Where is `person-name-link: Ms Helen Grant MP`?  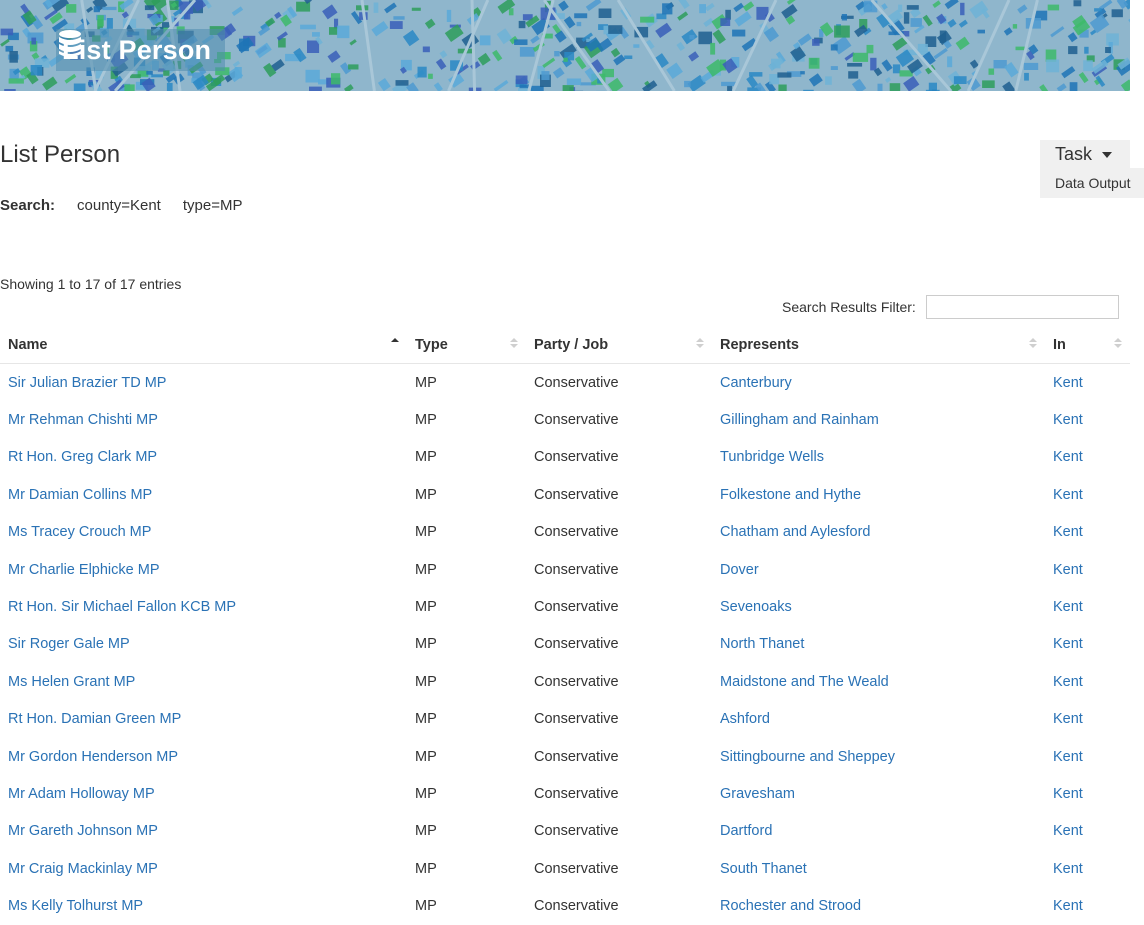 person-name-link: Ms Helen Grant MP is located at coordinates (71, 682).